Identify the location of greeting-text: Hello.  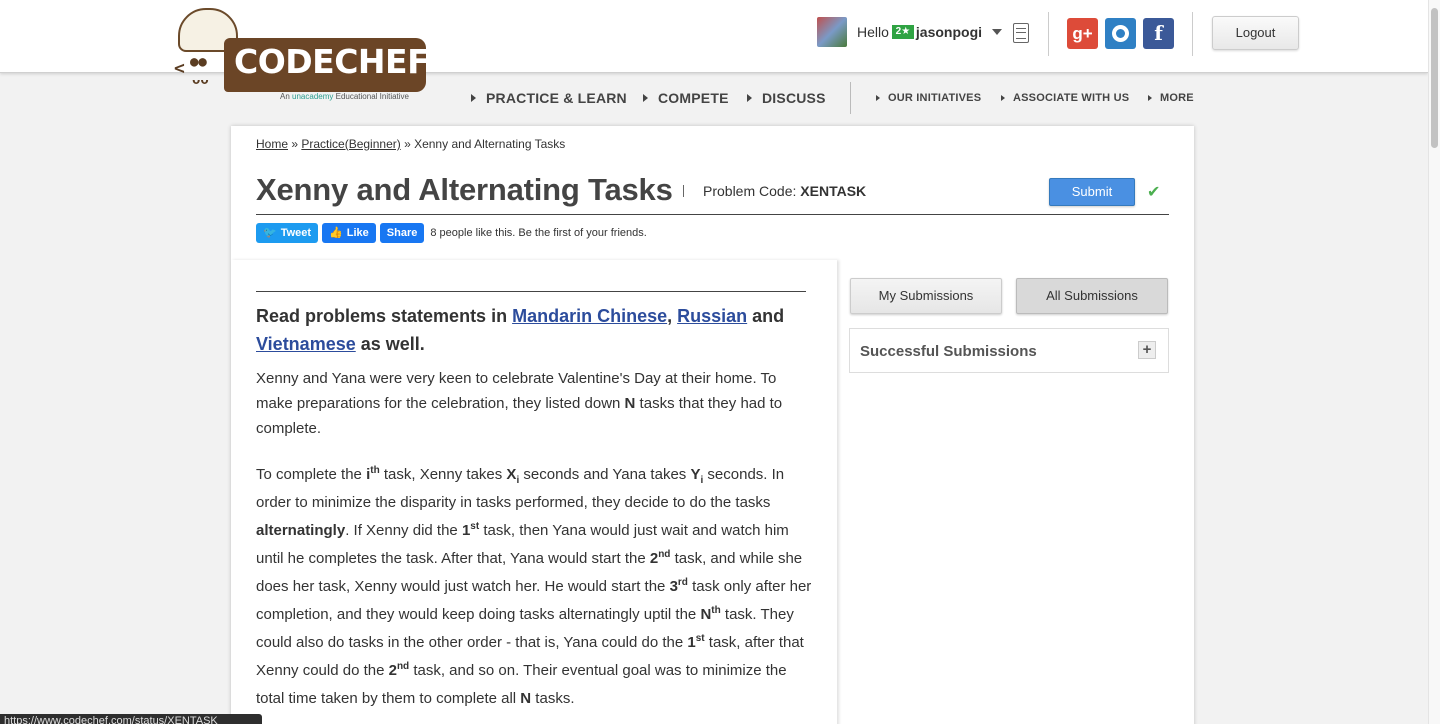
(873, 32).